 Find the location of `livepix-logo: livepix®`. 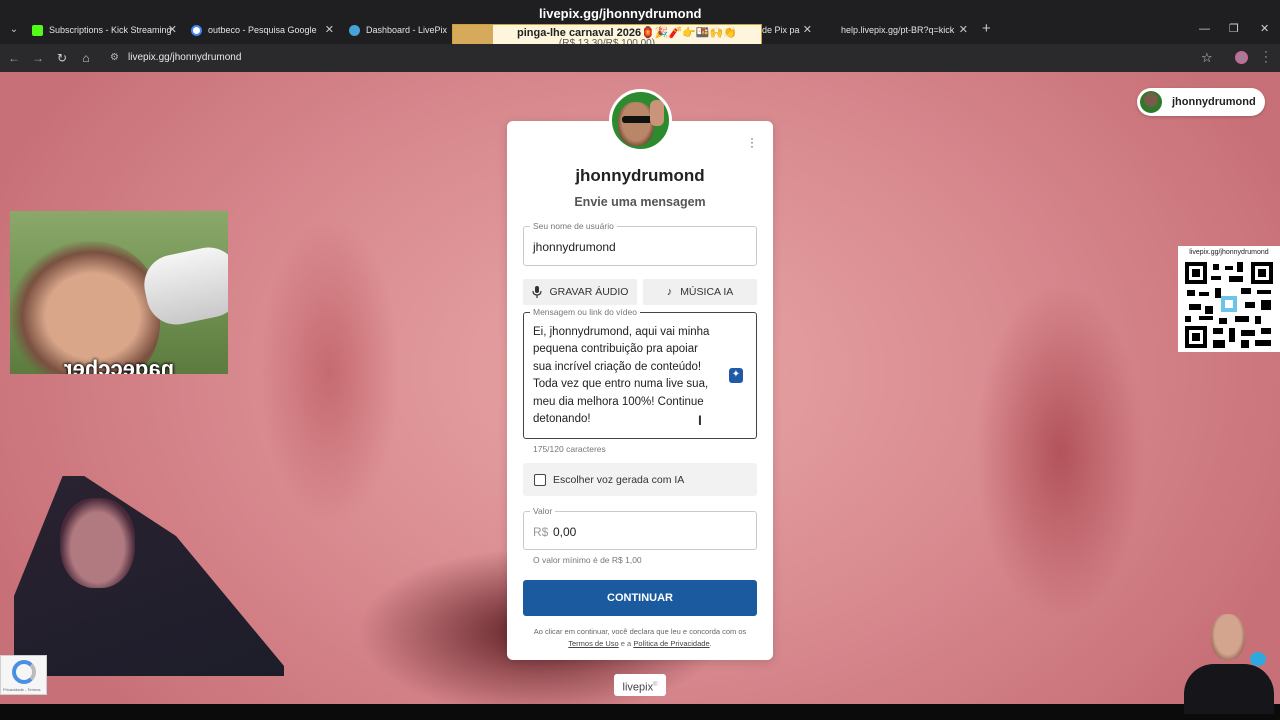

livepix-logo: livepix® is located at coordinates (640, 685).